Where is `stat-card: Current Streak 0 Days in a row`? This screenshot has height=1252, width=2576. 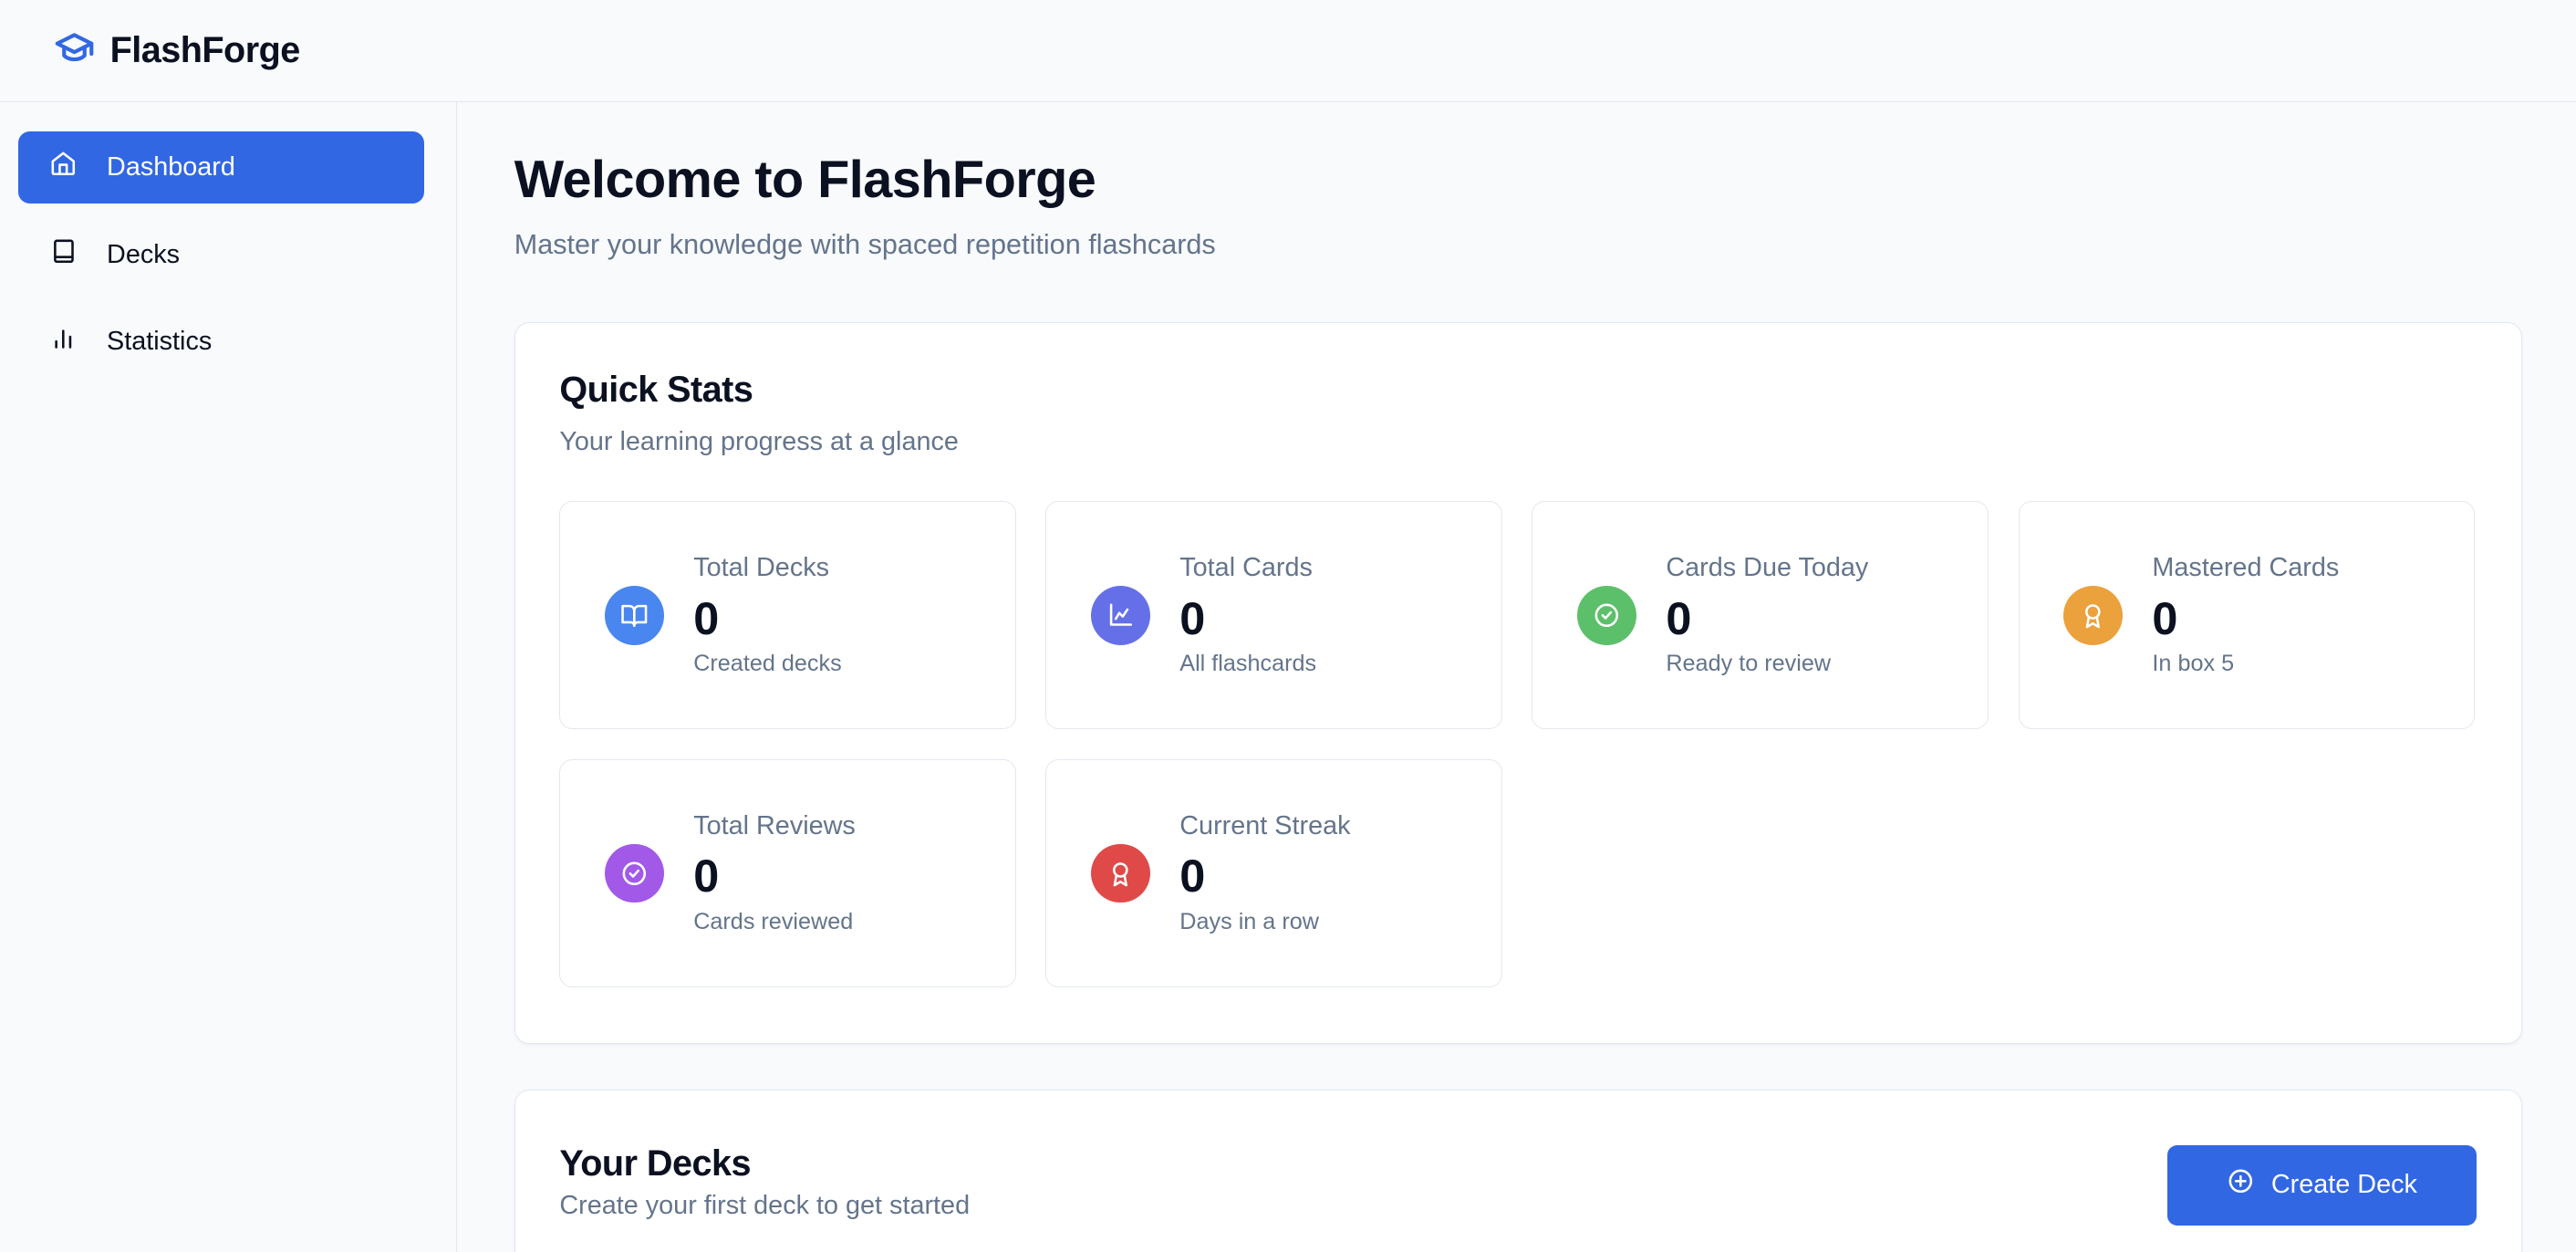
stat-card: Current Streak 0 Days in a row is located at coordinates (1274, 873).